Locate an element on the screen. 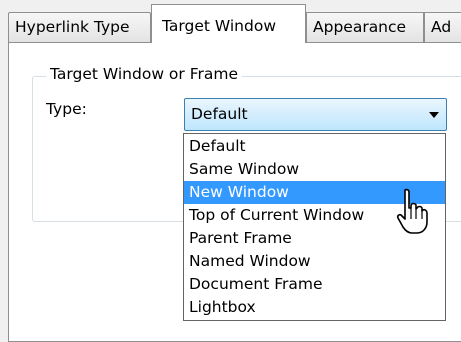  option-named-window: Named Window is located at coordinates (314, 261).